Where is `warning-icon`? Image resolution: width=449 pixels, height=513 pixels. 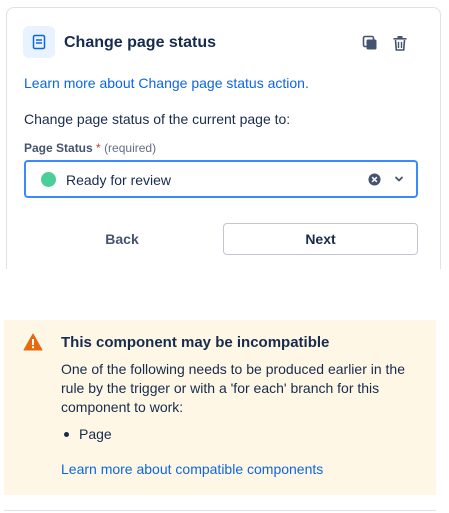
warning-icon is located at coordinates (33, 342).